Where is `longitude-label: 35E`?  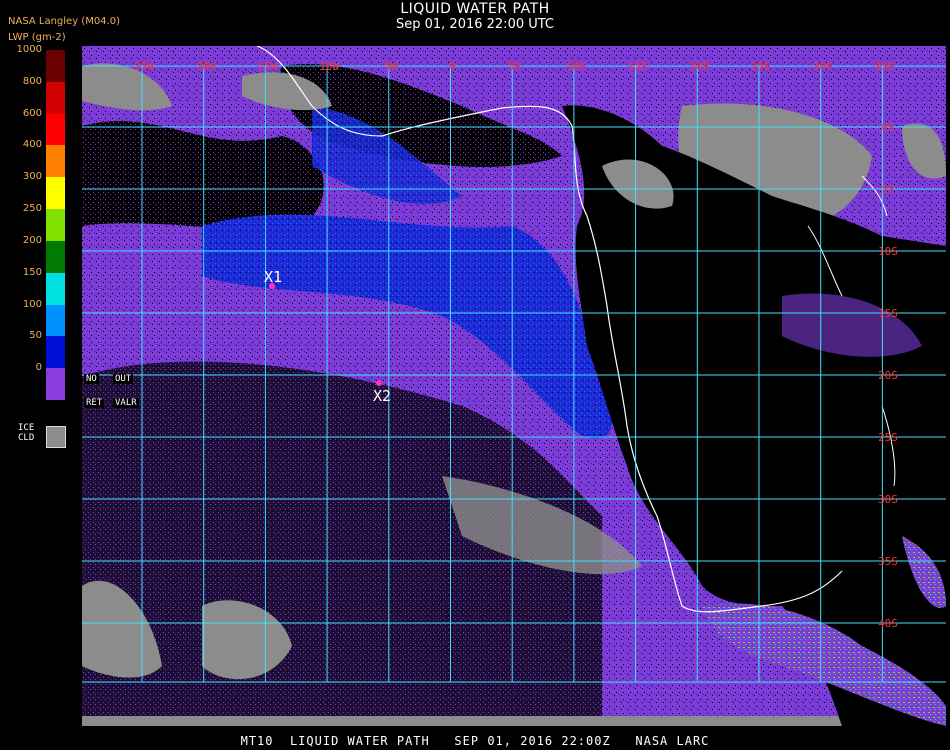
longitude-label: 35E is located at coordinates (884, 66).